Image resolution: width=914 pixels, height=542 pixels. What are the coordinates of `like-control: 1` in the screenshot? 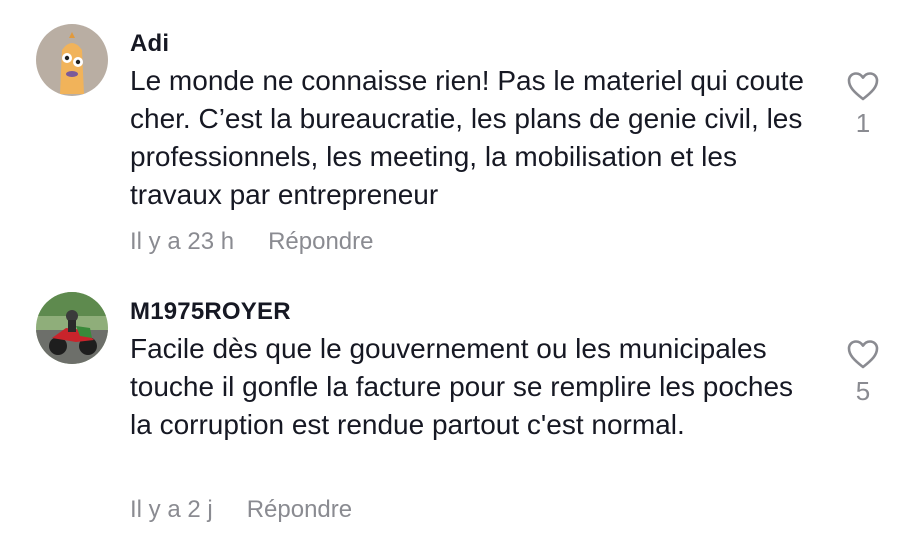 It's located at (863, 104).